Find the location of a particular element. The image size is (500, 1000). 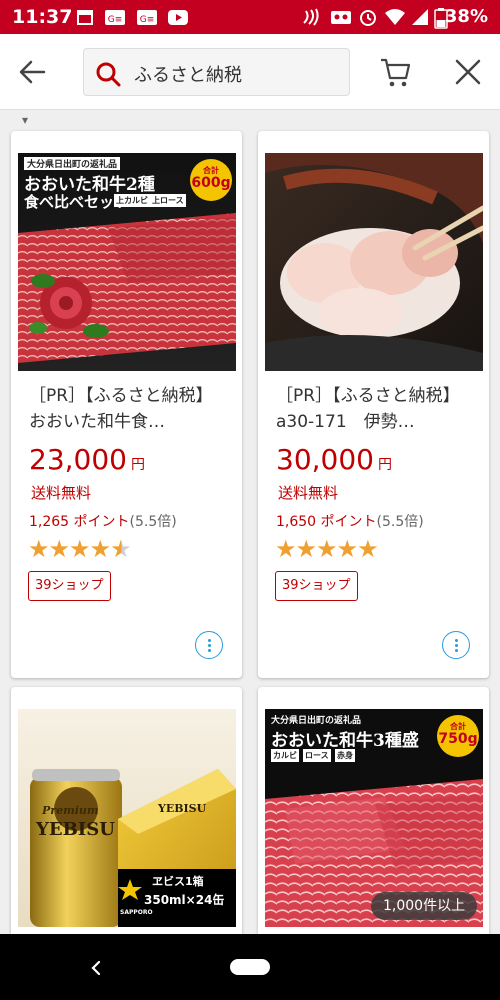

image-headline: おおいた和牛3種盛 is located at coordinates (345, 741).